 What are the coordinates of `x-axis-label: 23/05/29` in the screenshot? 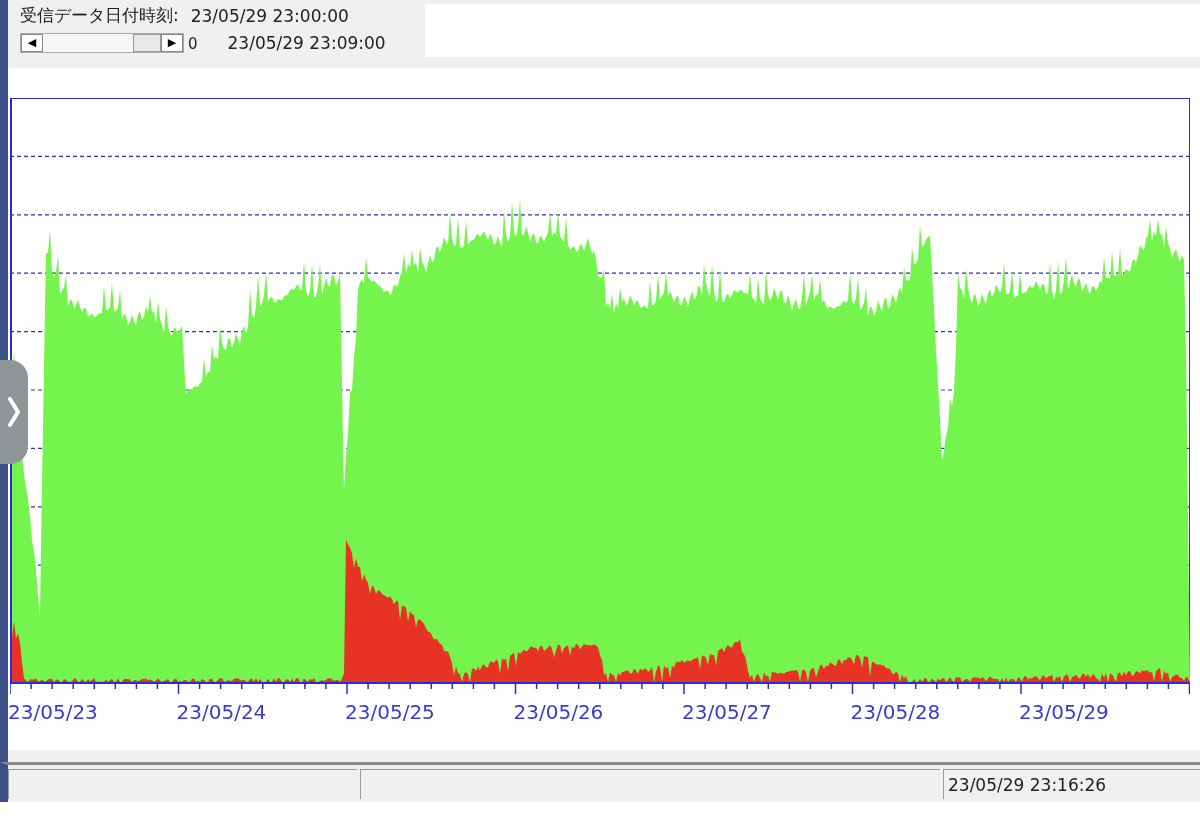 It's located at (1064, 712).